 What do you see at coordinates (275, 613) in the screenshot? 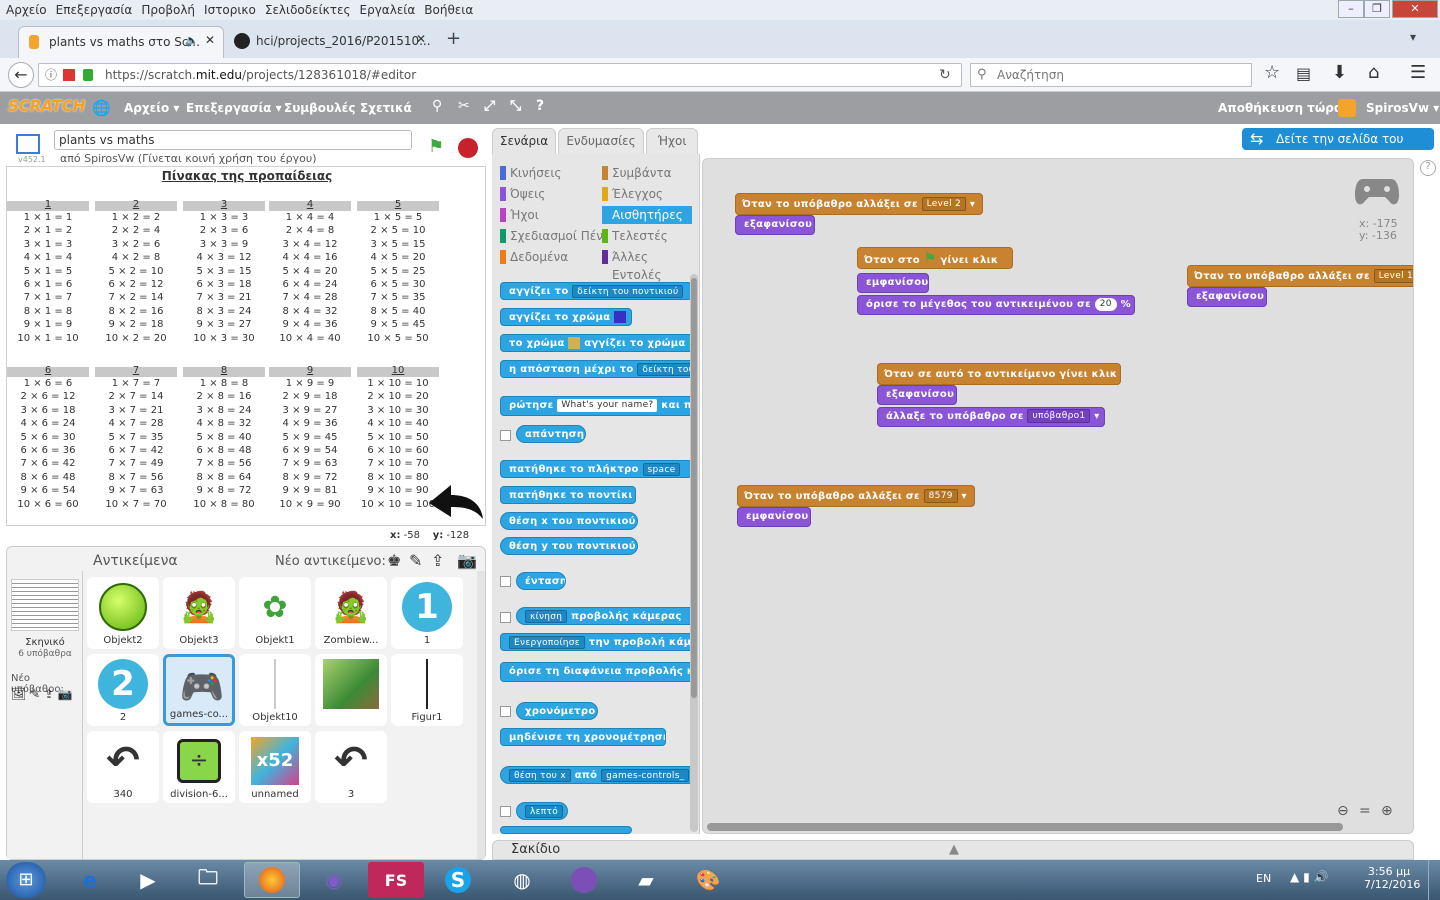
I see `sprite-objekt1: ✿ Objekt1` at bounding box center [275, 613].